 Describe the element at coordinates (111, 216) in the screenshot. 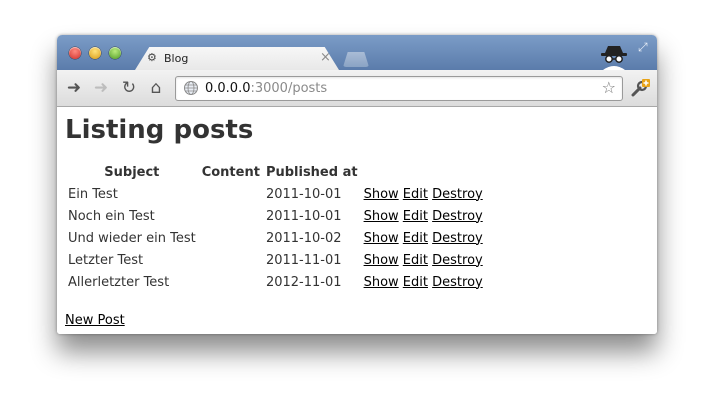

I see `post-subject: Noch ein Test` at that location.